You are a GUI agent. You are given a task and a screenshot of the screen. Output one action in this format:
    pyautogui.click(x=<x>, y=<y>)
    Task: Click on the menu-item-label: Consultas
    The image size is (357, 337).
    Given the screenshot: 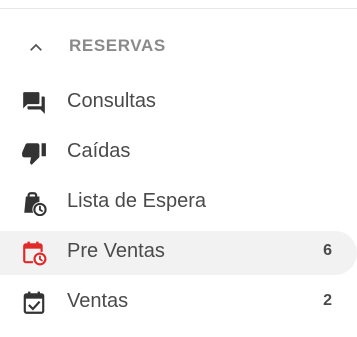 What is the action you would take?
    pyautogui.click(x=111, y=101)
    